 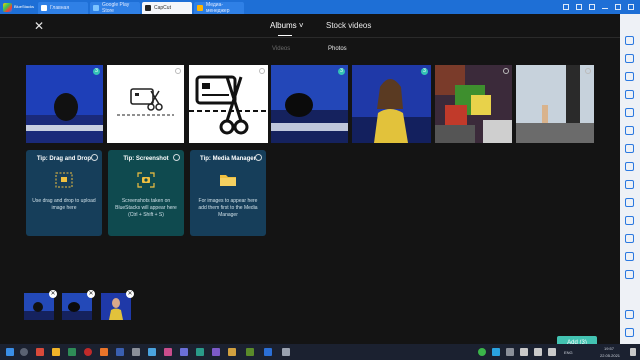 I want to click on bluestacks-logo: BlueStacks, so click(x=18, y=7).